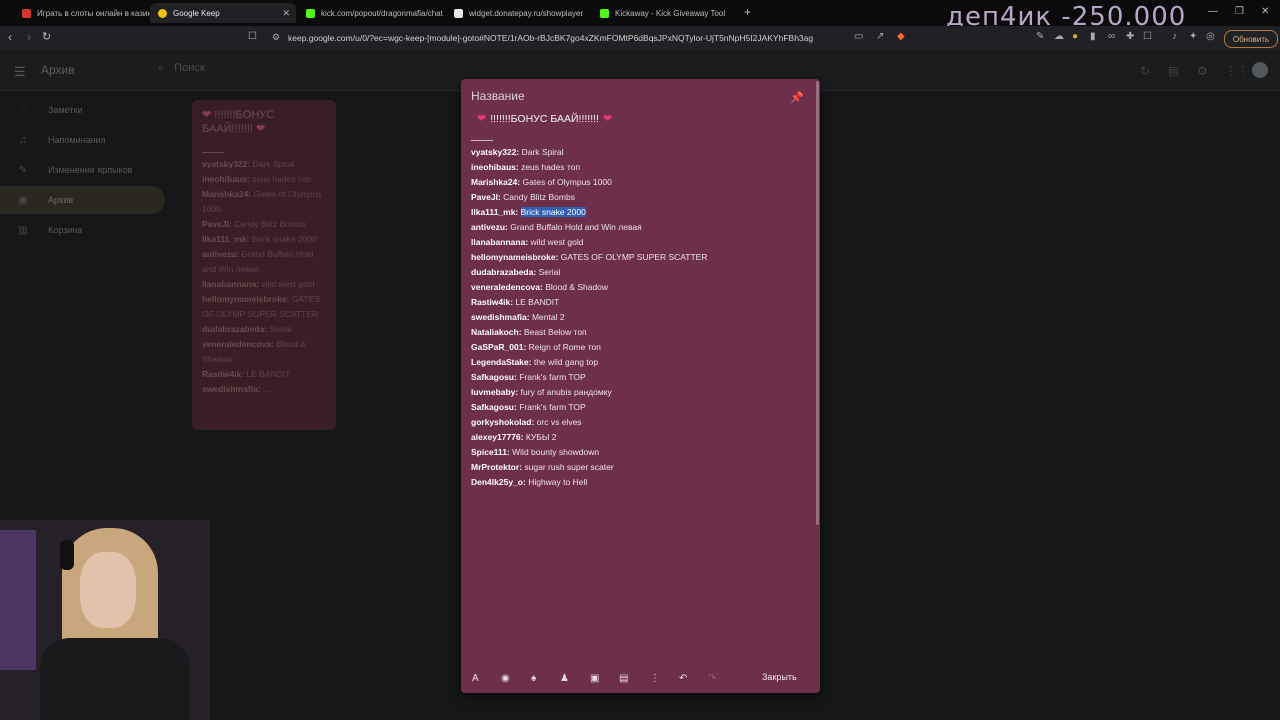  What do you see at coordinates (564, 678) in the screenshot?
I see `collaborator-icon: ♟` at bounding box center [564, 678].